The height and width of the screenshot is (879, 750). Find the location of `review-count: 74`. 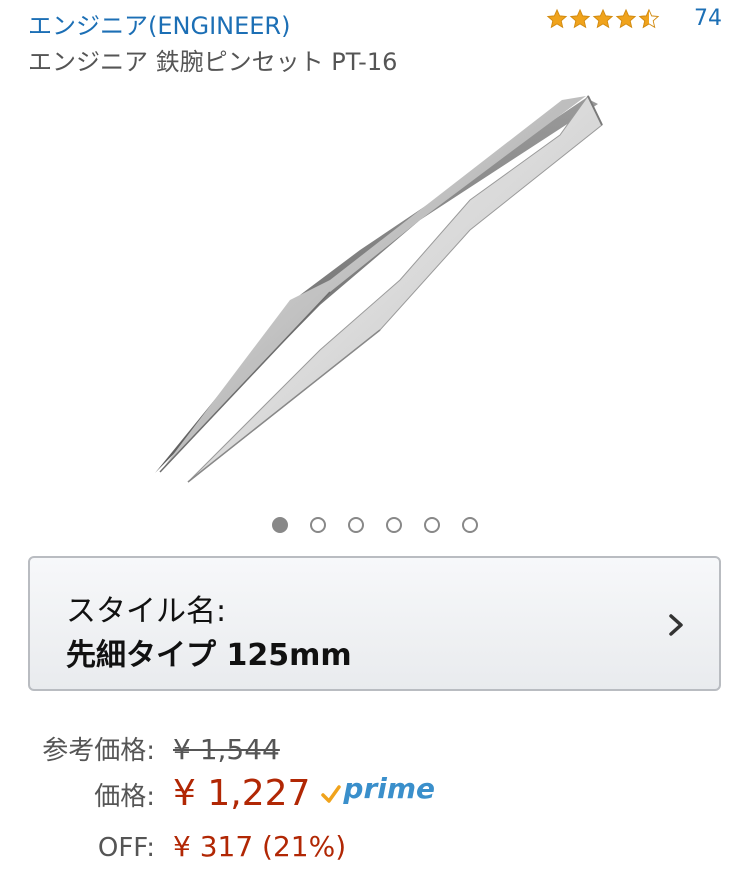

review-count: 74 is located at coordinates (708, 18).